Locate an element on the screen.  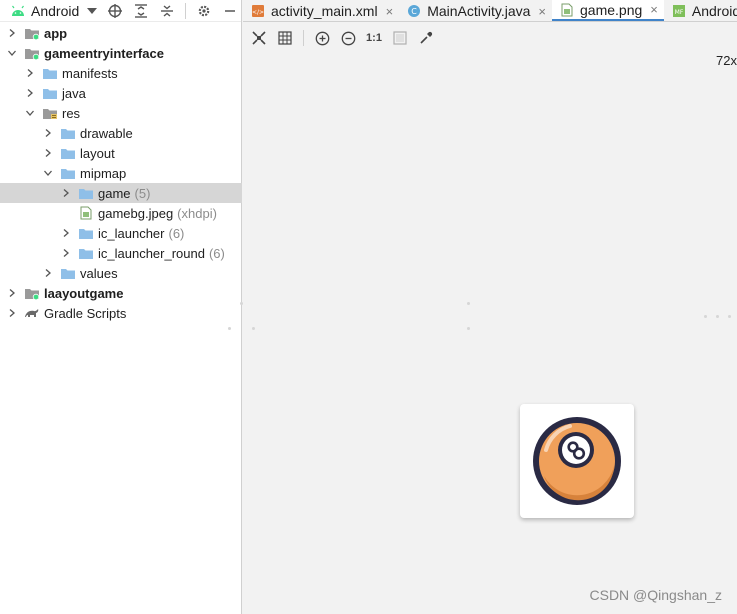
tree-item-gradle-scripts: Gradle Scripts is located at coordinates (121, 313).